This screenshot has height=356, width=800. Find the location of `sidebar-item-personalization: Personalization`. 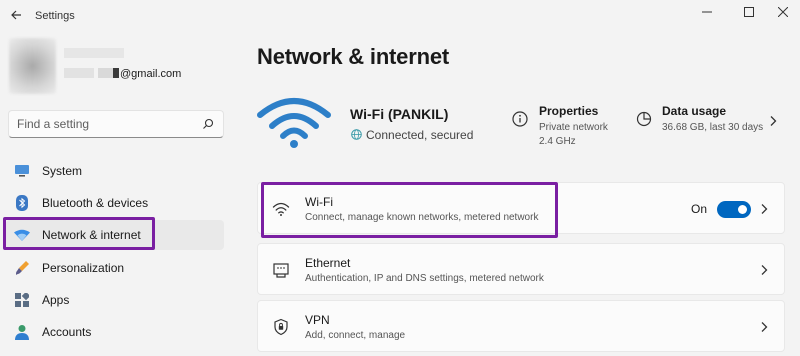

sidebar-item-personalization: Personalization is located at coordinates (115, 268).